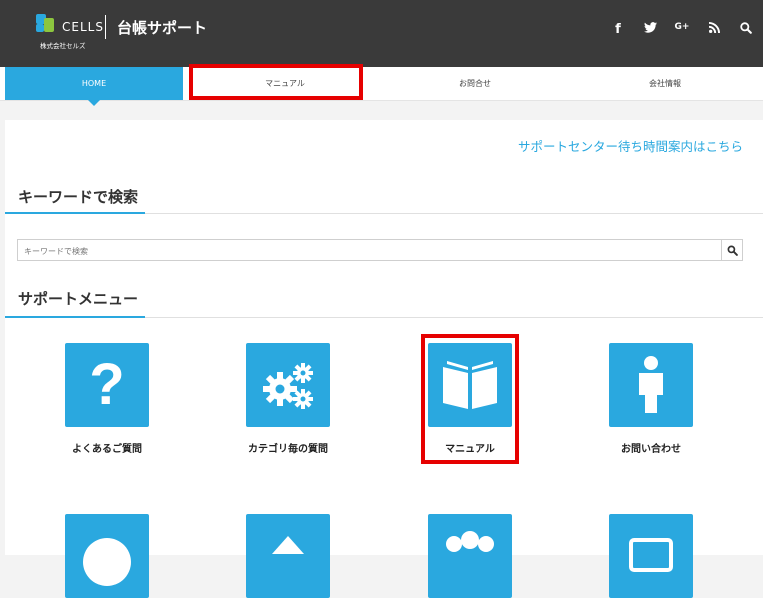 This screenshot has height=598, width=763. Describe the element at coordinates (83, 27) in the screenshot. I see `brand-name: CELLS` at that location.